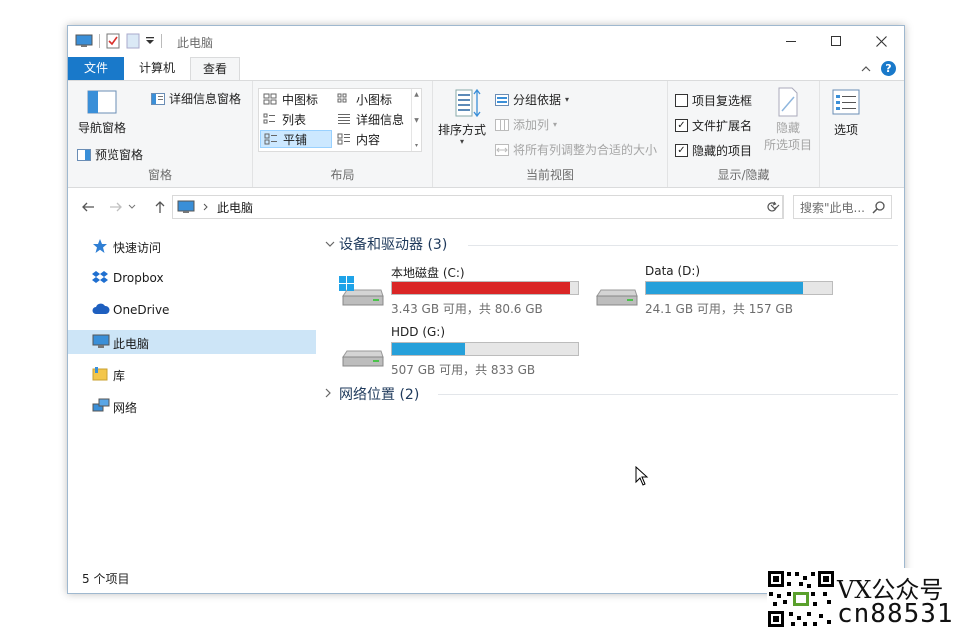 This screenshot has width=967, height=630. I want to click on item-checkboxes-label: 项目复选框, so click(722, 101).